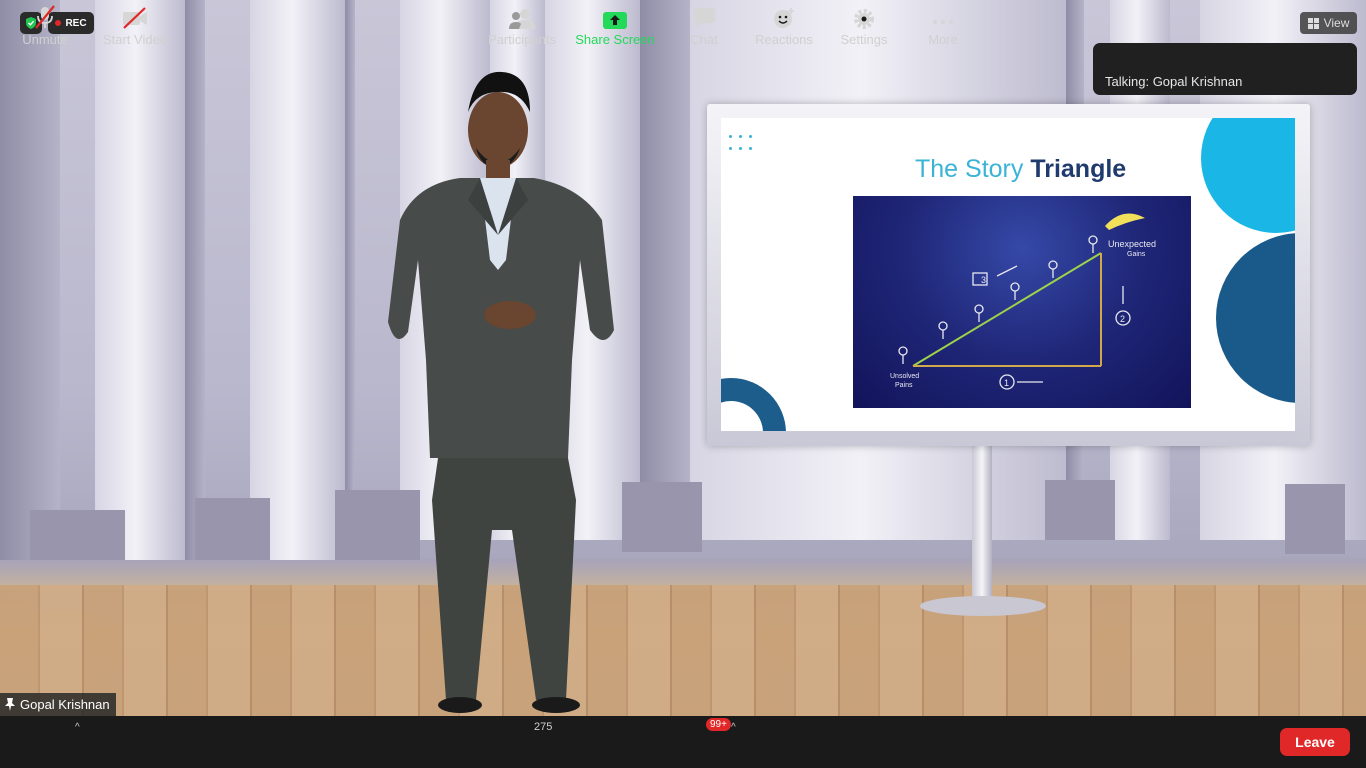 The width and height of the screenshot is (1366, 768). Describe the element at coordinates (1125, 221) in the screenshot. I see `gain-flame-icon` at that location.